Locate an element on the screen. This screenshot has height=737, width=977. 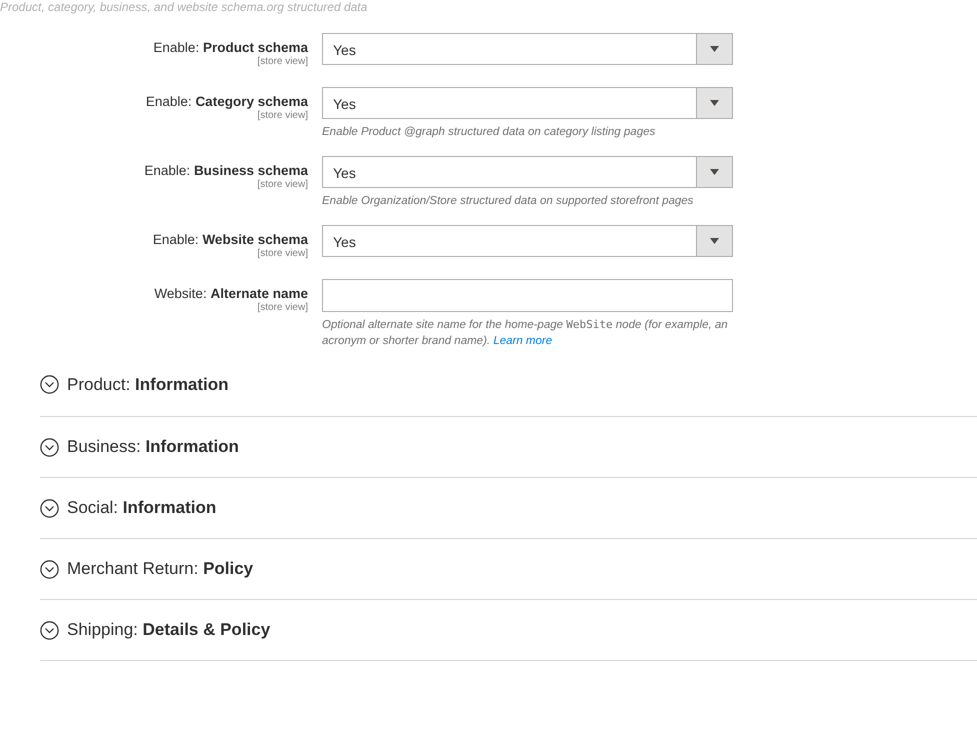
field-label: Enable: Business schema is located at coordinates (226, 170).